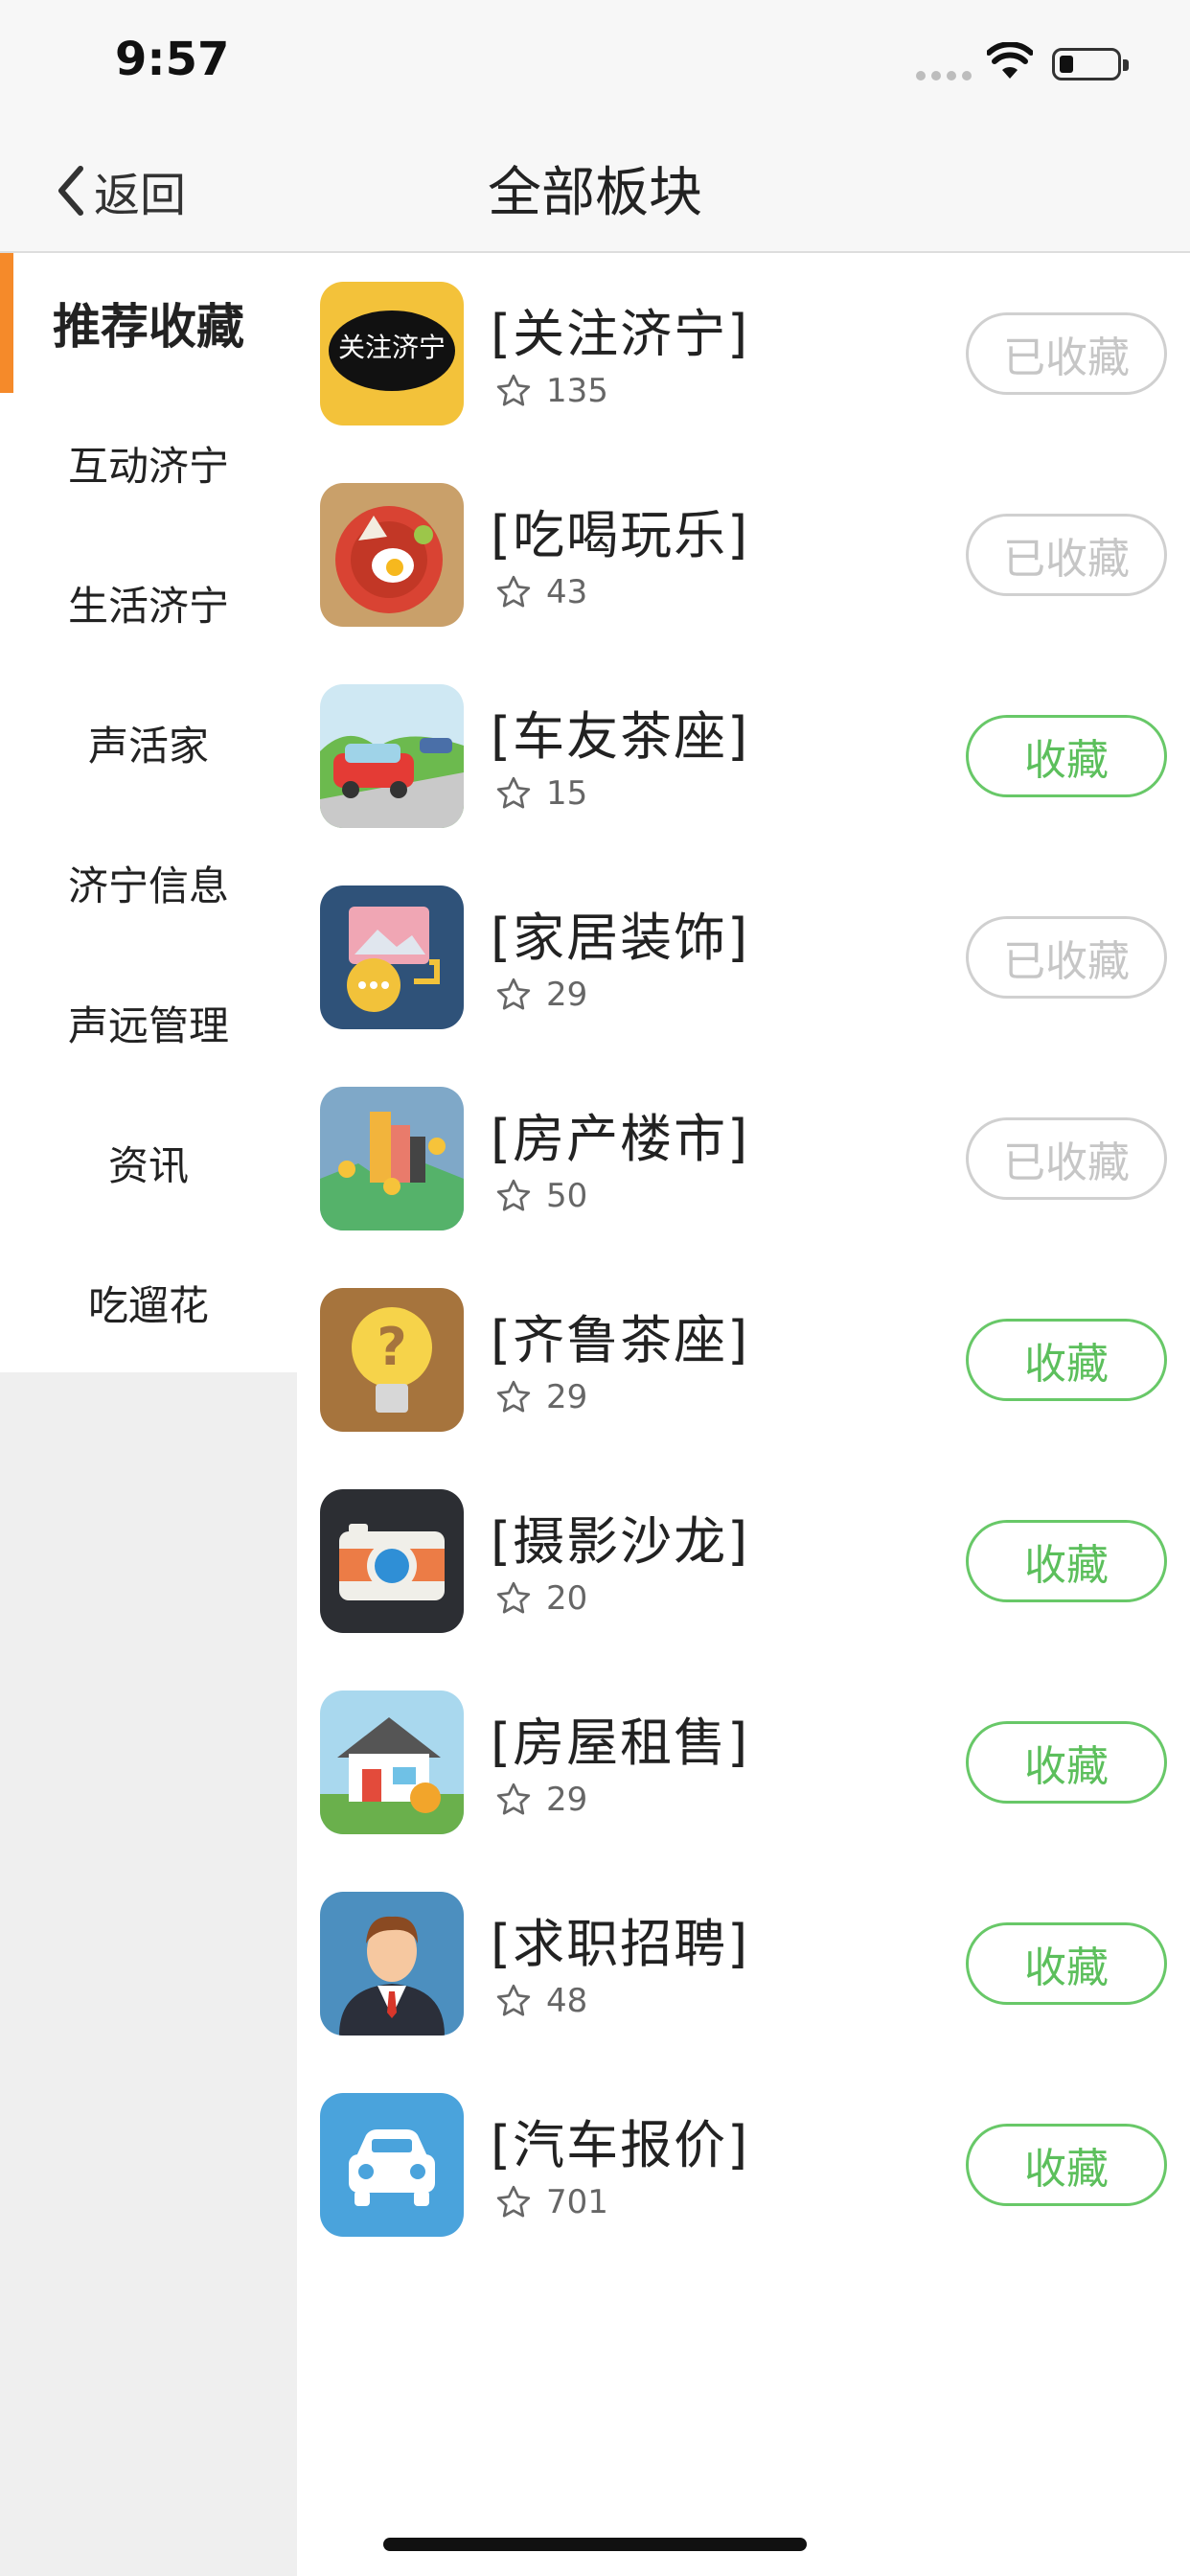  Describe the element at coordinates (172, 59) in the screenshot. I see `status-time: 9:57` at that location.